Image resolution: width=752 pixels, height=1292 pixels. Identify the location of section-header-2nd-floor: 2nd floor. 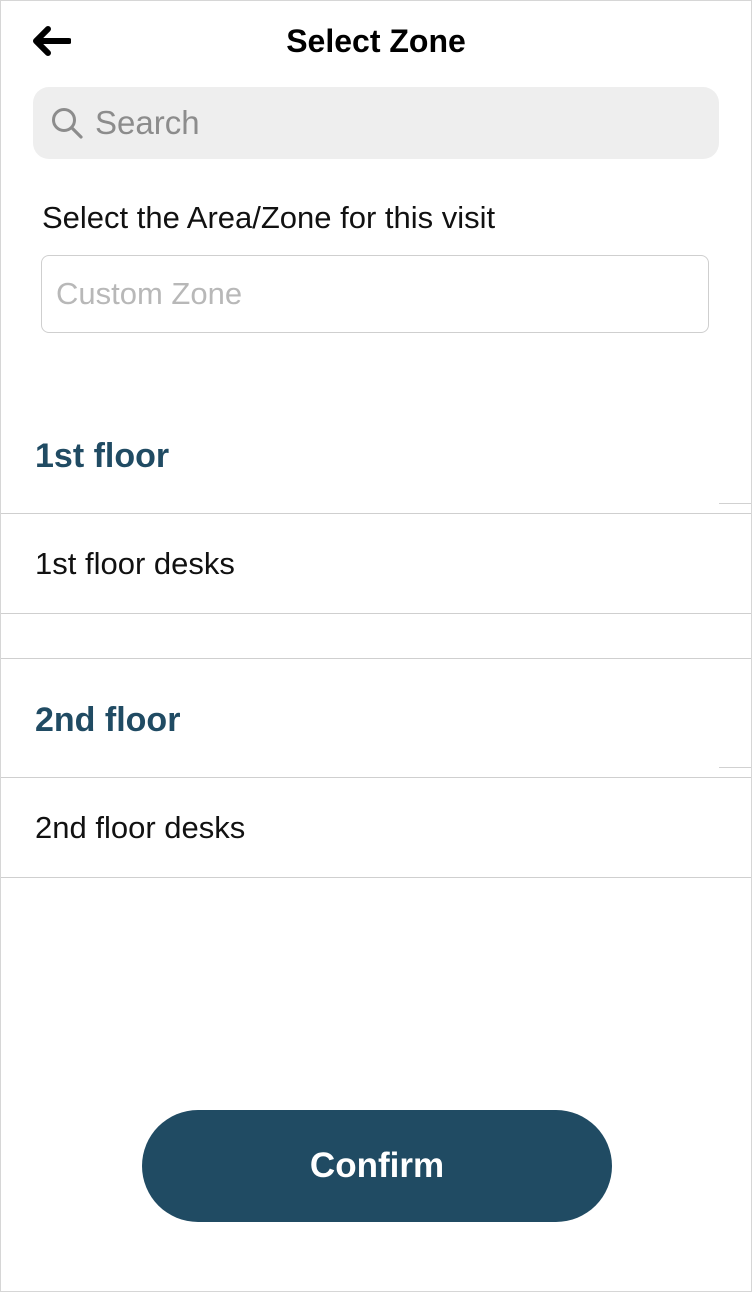
(108, 720).